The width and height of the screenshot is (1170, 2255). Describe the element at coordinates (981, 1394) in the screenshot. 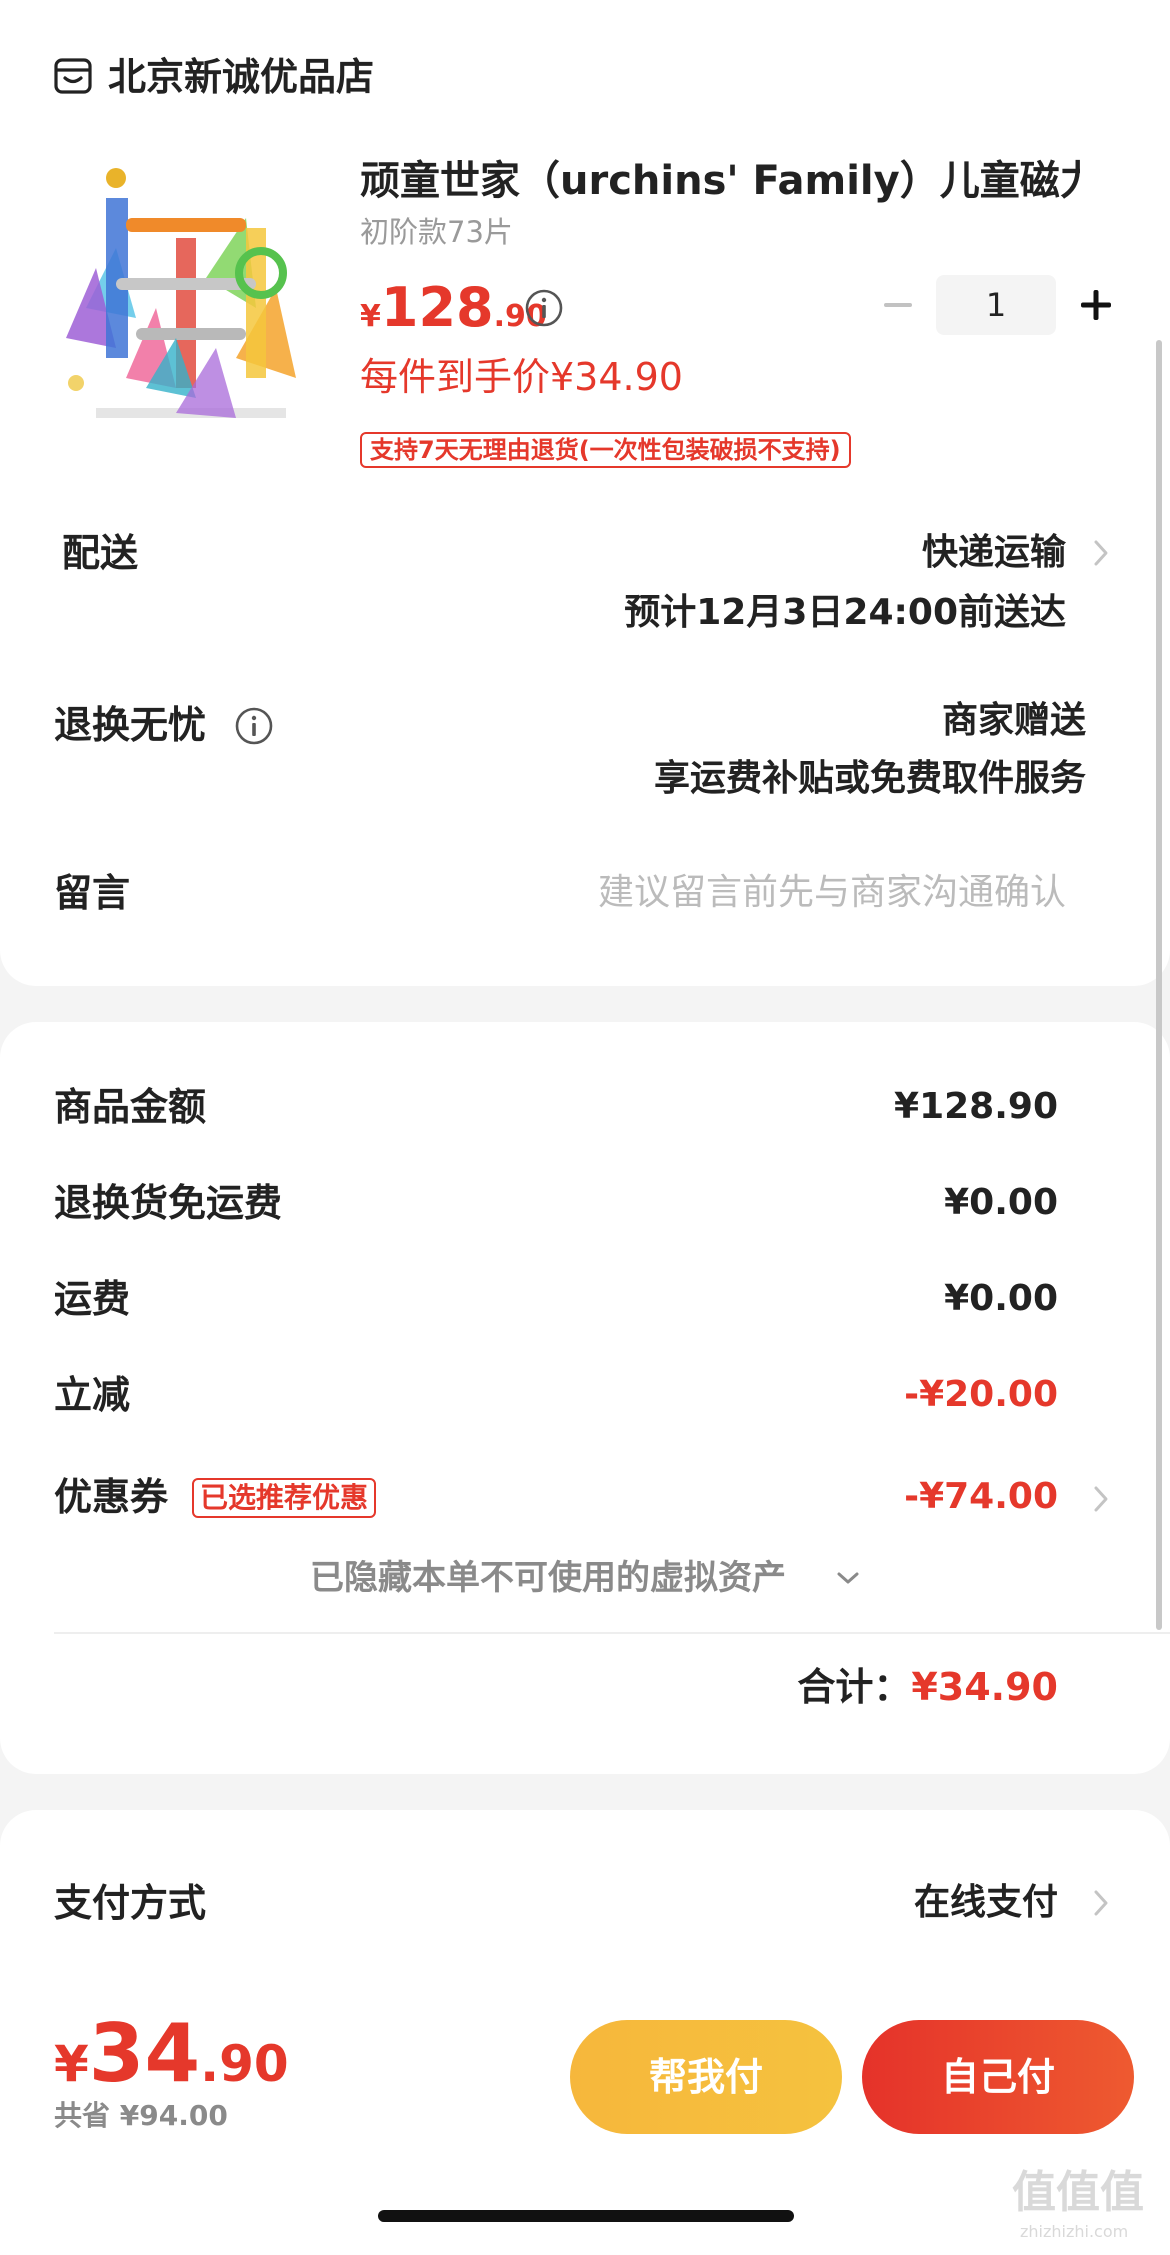

I see `instant-discount-value: -¥20.00` at that location.